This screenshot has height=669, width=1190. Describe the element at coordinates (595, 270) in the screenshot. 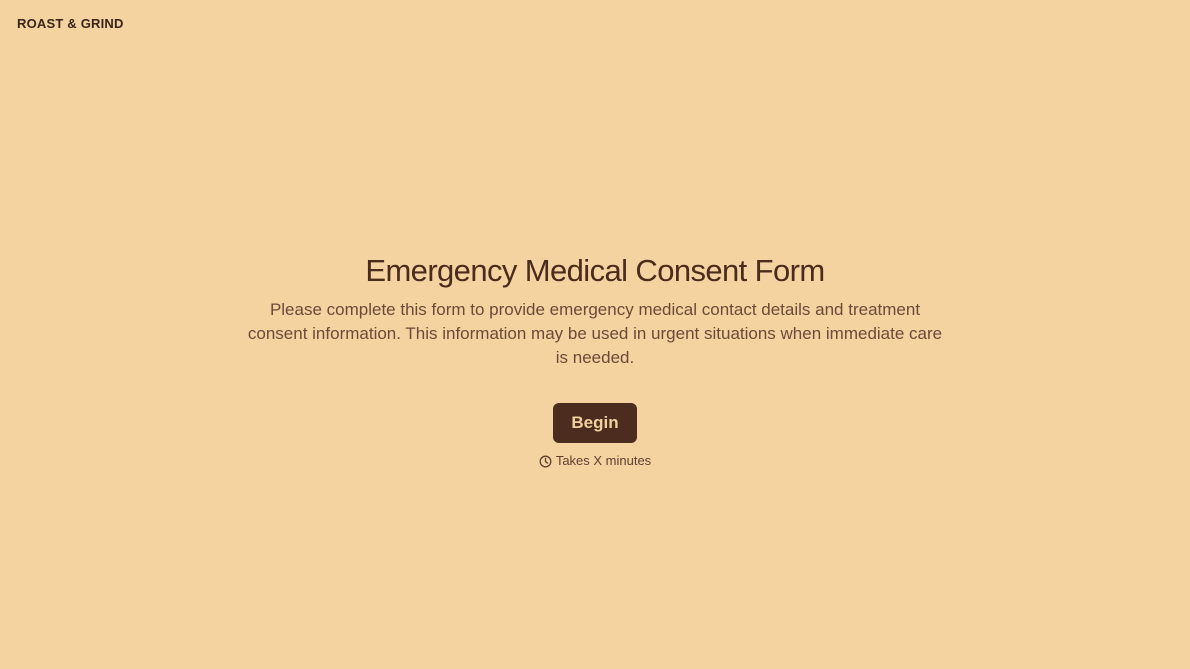

I see `page-title: Emergency Medical Consent Form` at that location.